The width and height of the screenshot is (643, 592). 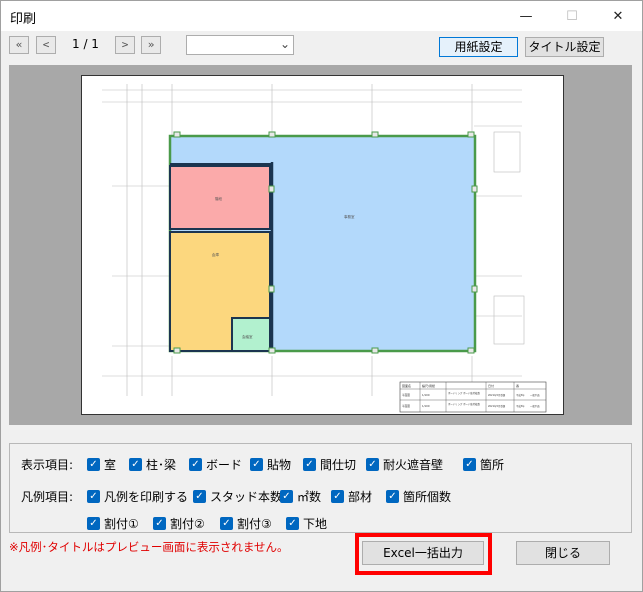 I want to click on checkbox-legend-layout-3: ✓ 割付③, so click(x=246, y=523).